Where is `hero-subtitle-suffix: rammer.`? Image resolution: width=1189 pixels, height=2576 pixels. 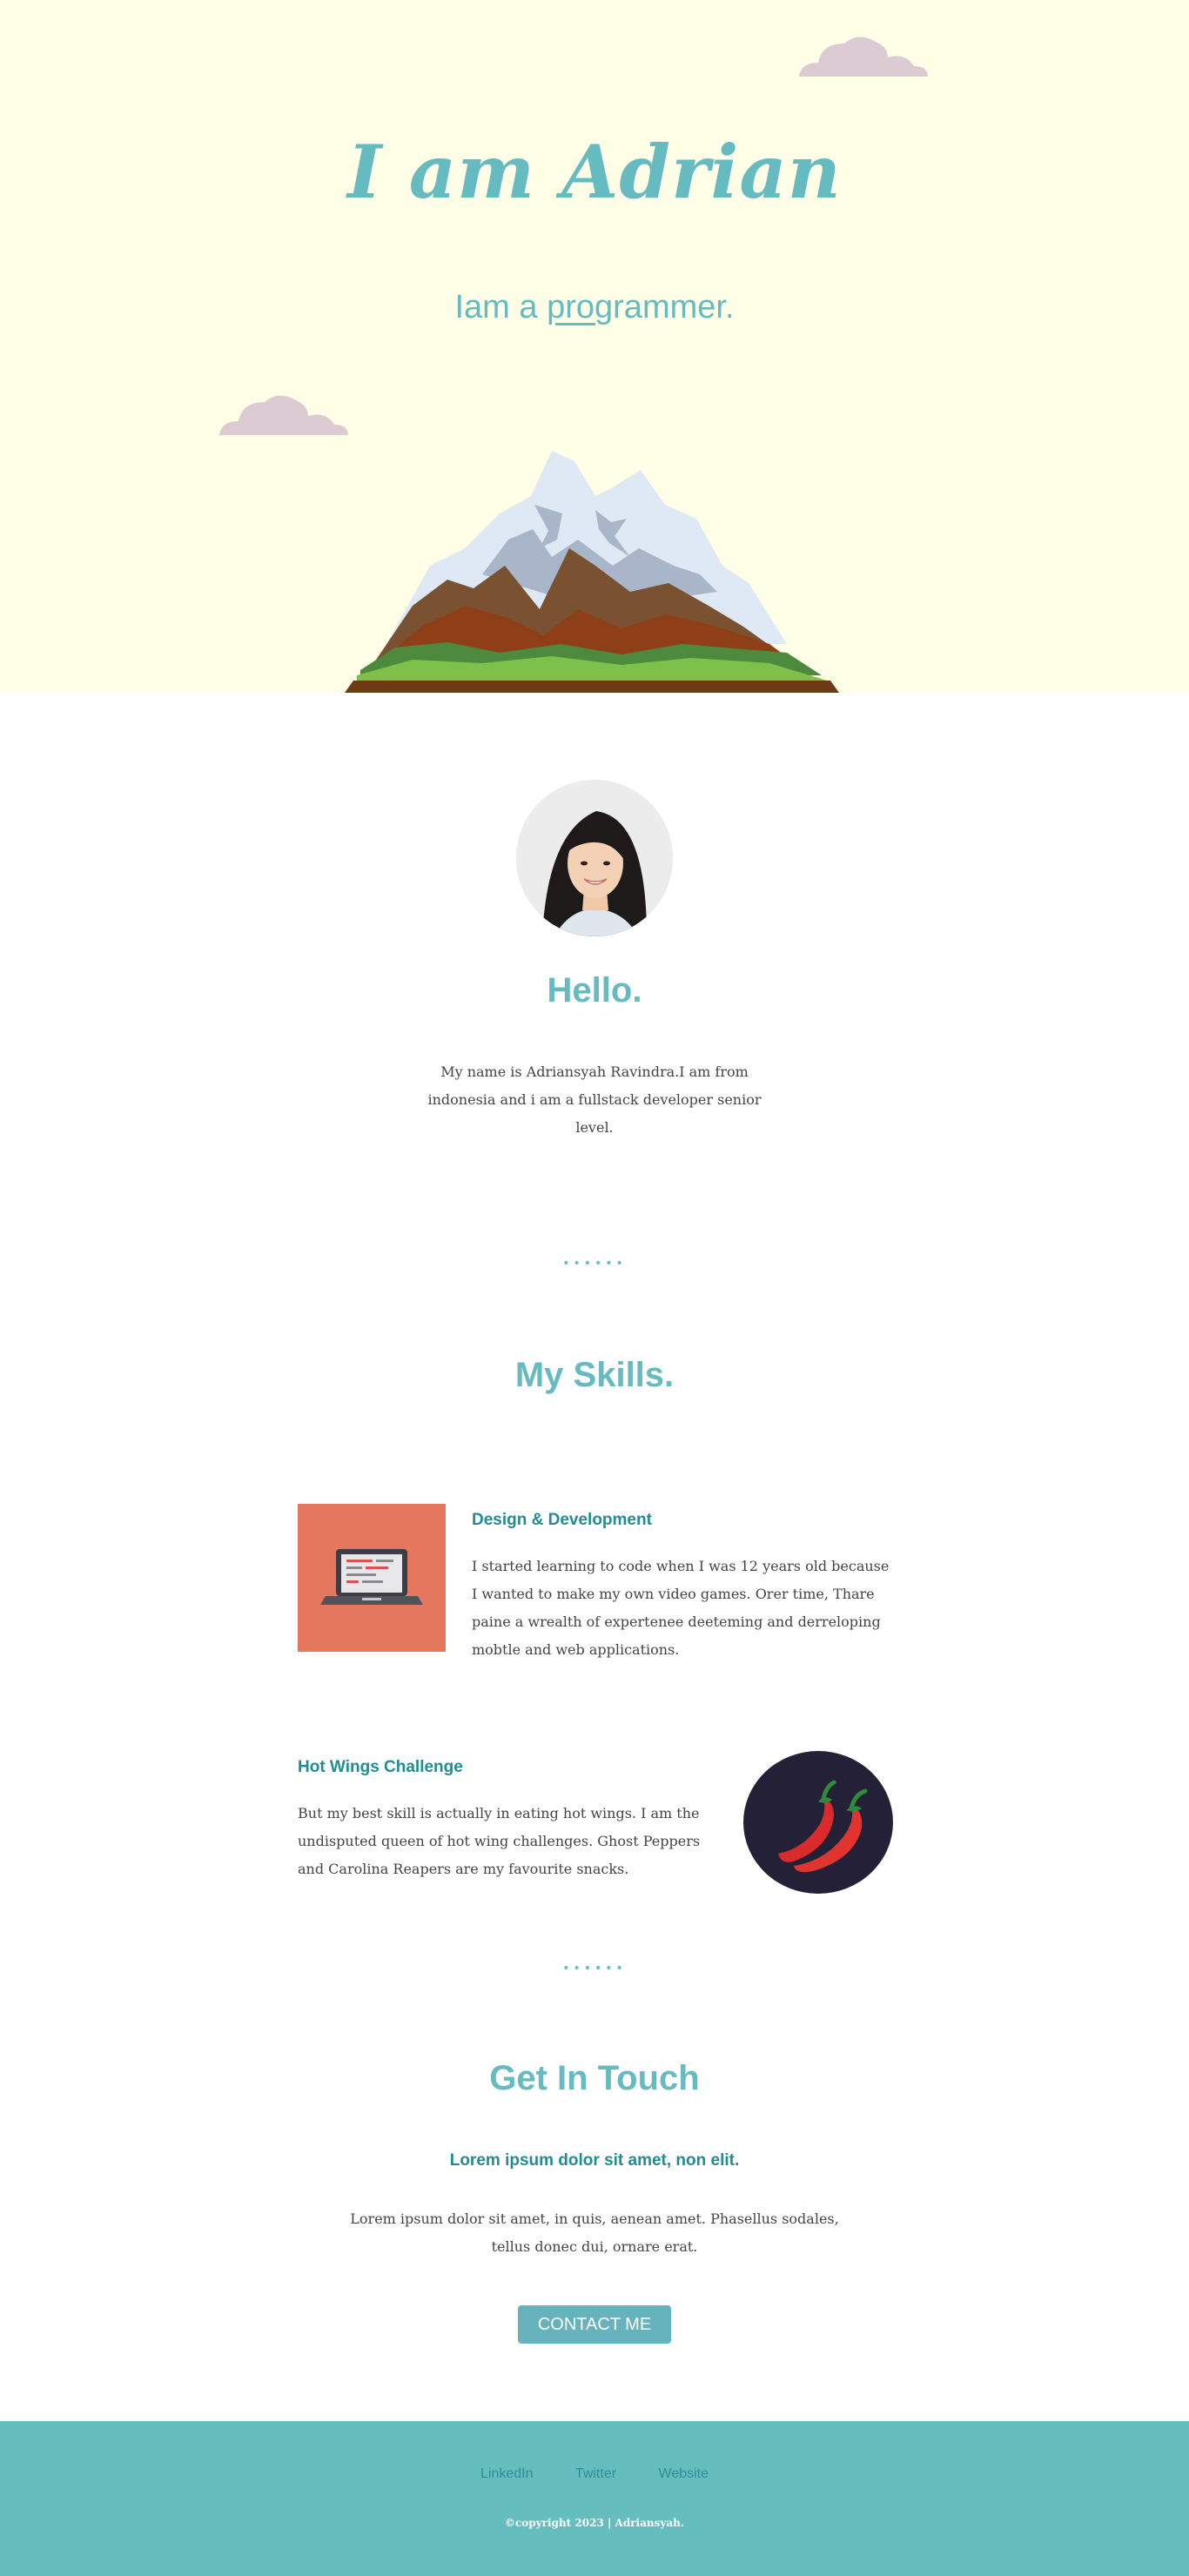
hero-subtitle-suffix: rammer. is located at coordinates (674, 307).